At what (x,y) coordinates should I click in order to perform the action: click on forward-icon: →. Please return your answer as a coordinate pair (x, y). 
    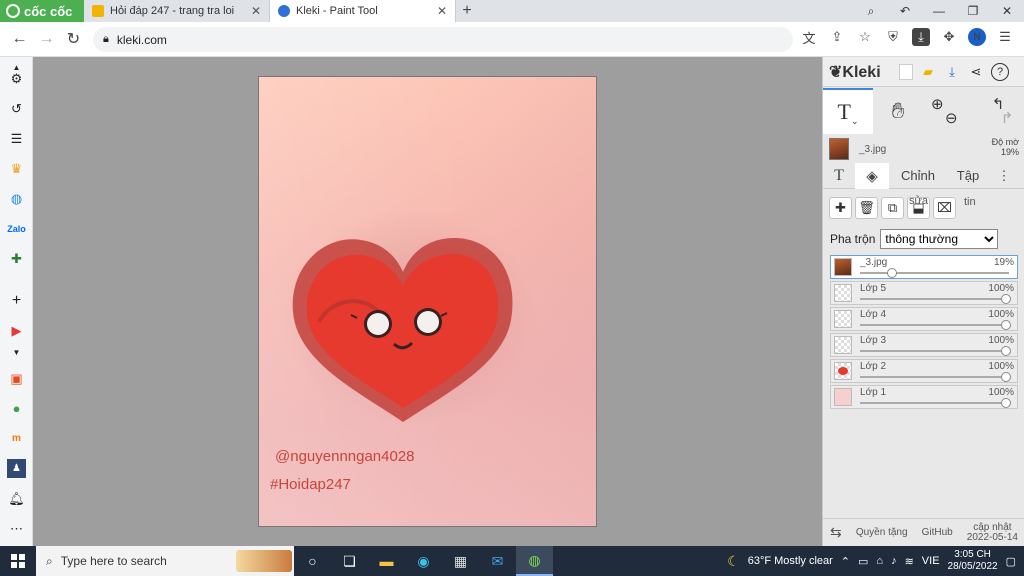
    Looking at the image, I should click on (46, 39).